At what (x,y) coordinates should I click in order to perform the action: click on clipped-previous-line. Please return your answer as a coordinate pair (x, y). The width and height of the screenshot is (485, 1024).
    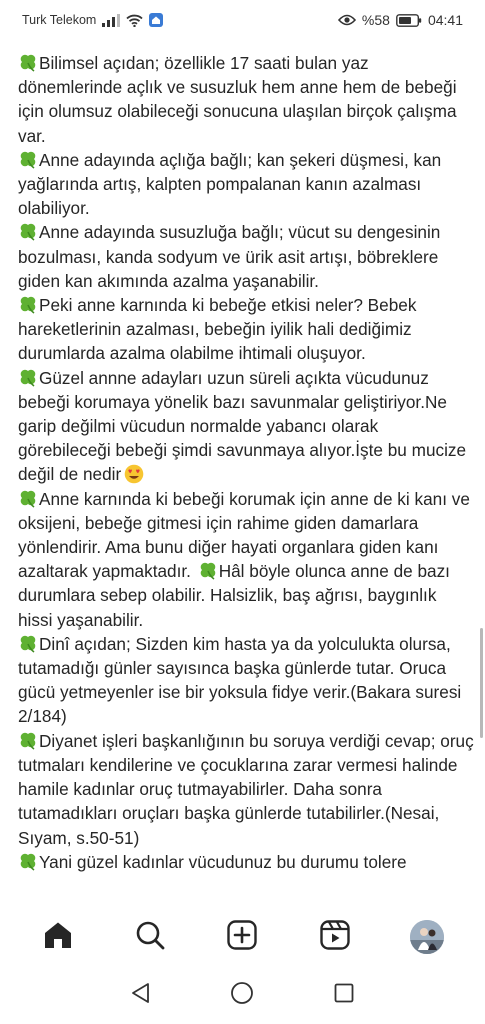
    Looking at the image, I should click on (246, 45).